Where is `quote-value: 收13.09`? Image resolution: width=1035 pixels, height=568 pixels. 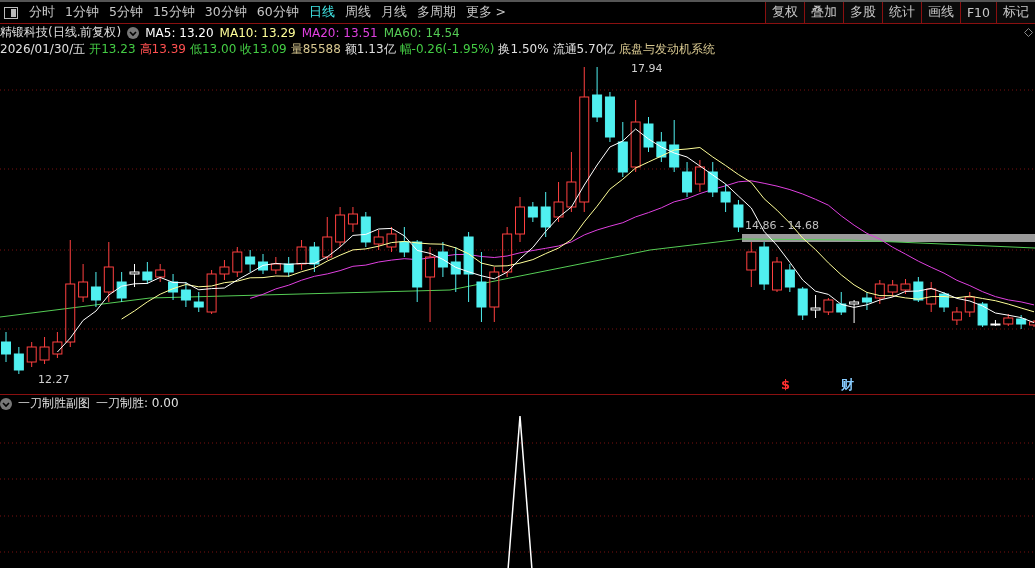 quote-value: 收13.09 is located at coordinates (263, 49).